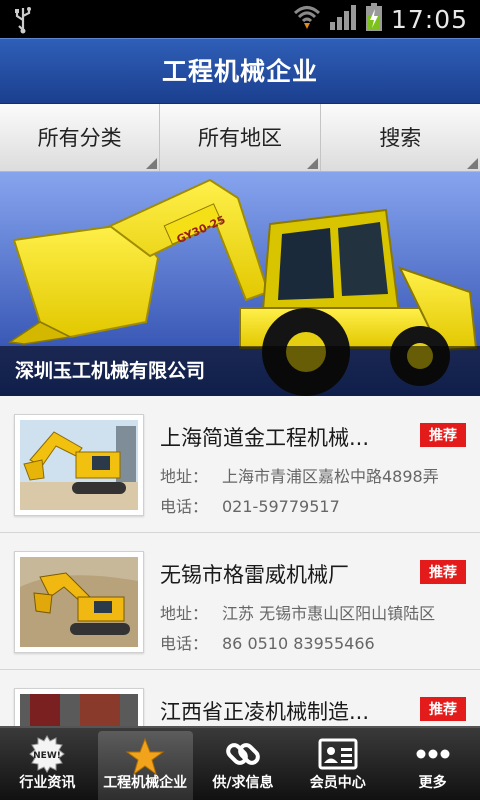 The height and width of the screenshot is (800, 480). I want to click on company-address: 地址： 江苏 无锡市惠山区阳山镇陆区, so click(313, 612).